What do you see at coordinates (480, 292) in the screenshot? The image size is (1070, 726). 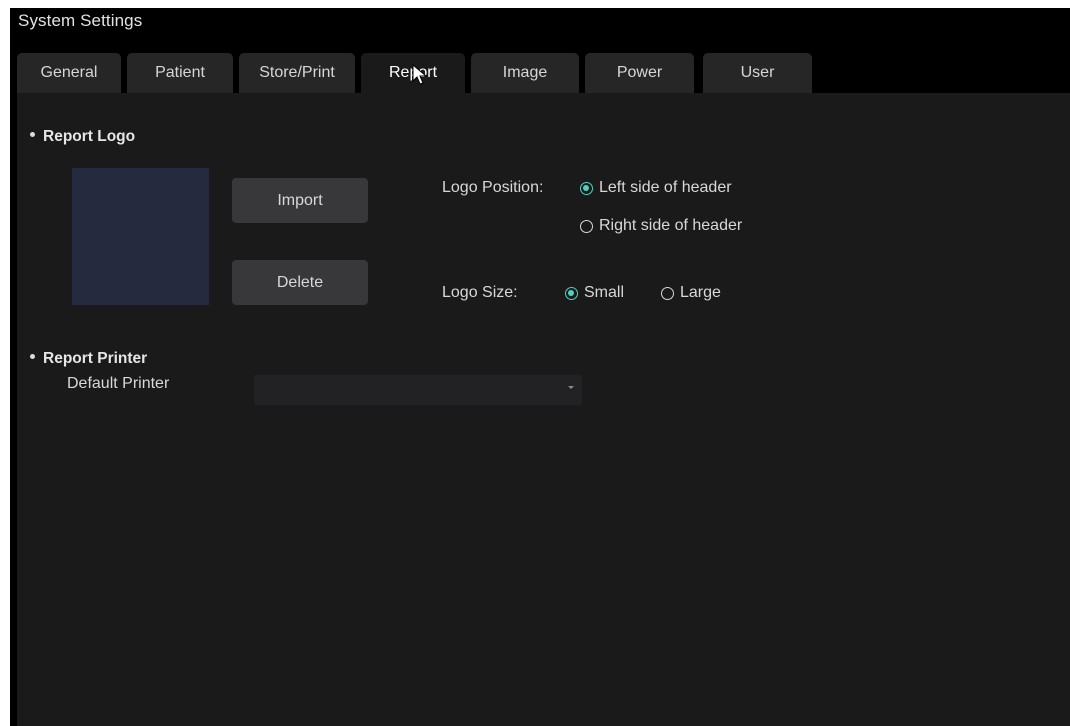 I see `logo-size-label: Logo Size:` at bounding box center [480, 292].